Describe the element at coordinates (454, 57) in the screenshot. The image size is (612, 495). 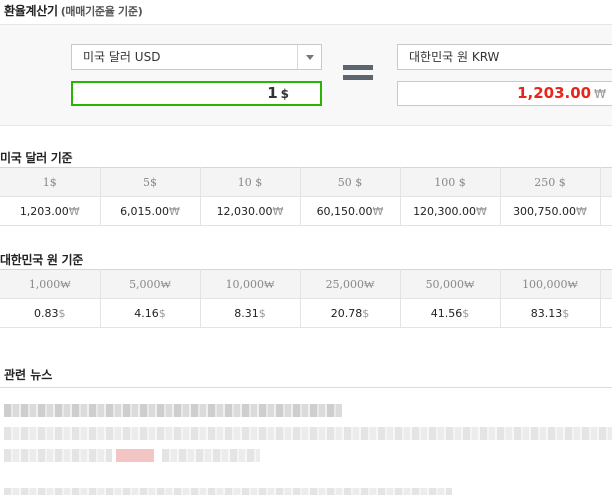
I see `to-currency-label: 대한민국 원 KRW` at that location.